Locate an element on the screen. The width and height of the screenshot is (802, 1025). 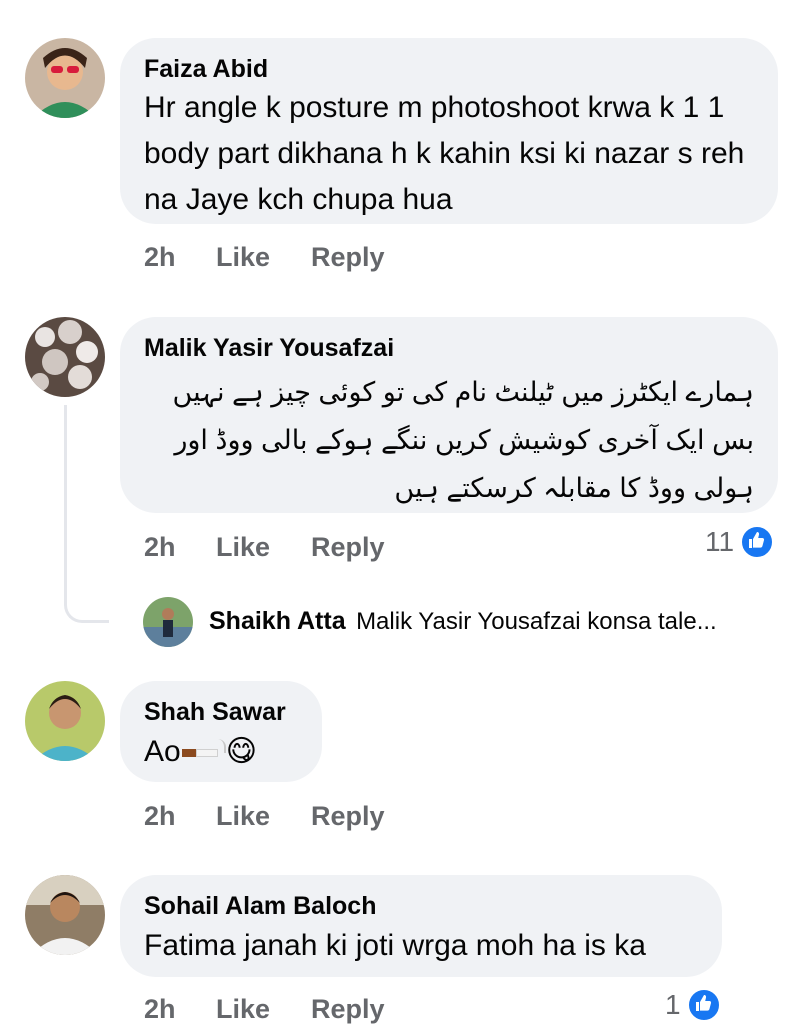
comment-author: Malik Yasir Yousafzai is located at coordinates (269, 348).